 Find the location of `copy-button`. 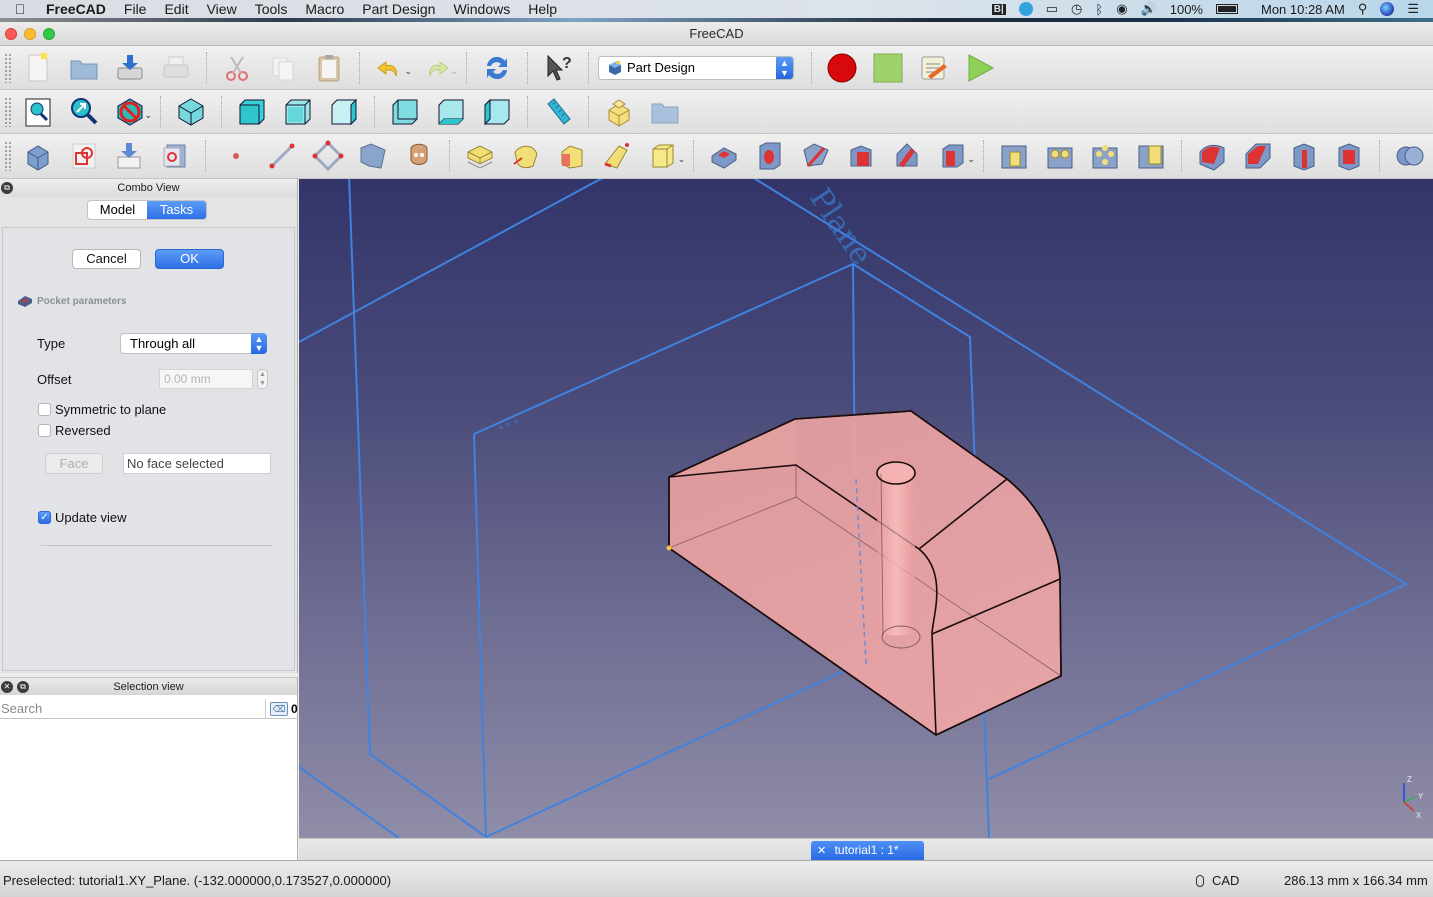

copy-button is located at coordinates (283, 68).